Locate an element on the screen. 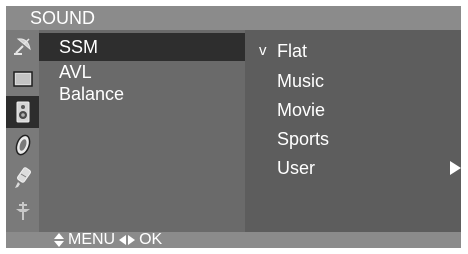 The height and width of the screenshot is (254, 468). satellite-dish-icon is located at coordinates (22, 46).